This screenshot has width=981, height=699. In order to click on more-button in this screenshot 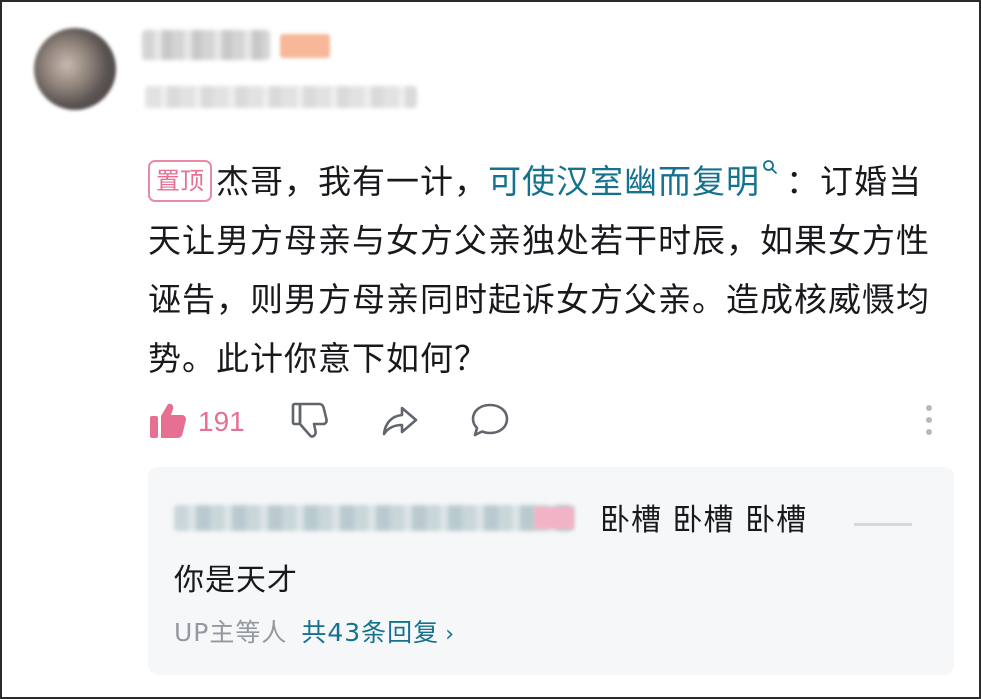, I will do `click(929, 422)`.